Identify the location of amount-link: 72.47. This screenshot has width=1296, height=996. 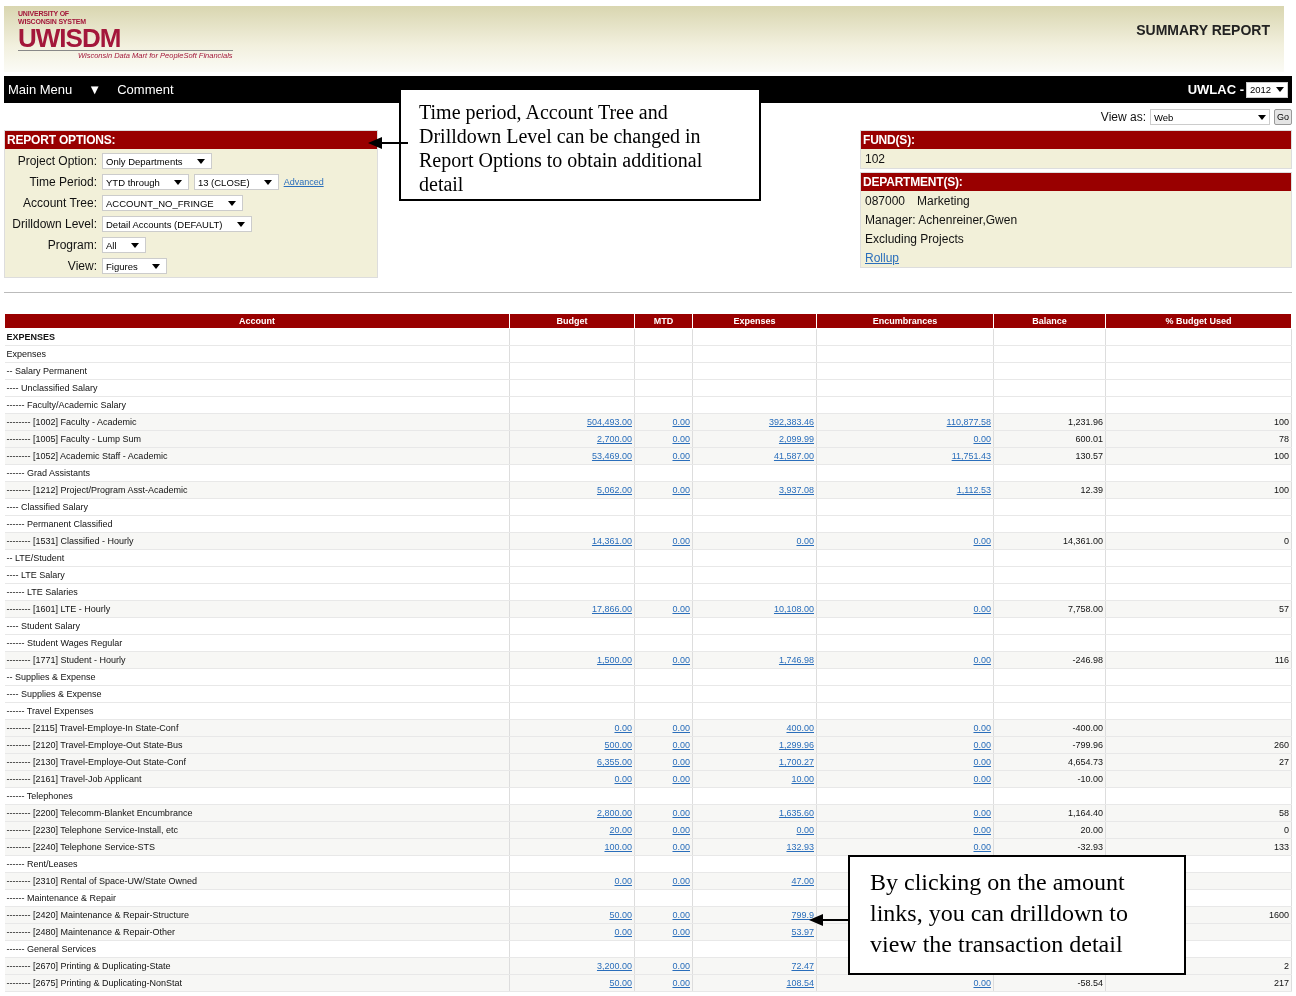
(802, 966).